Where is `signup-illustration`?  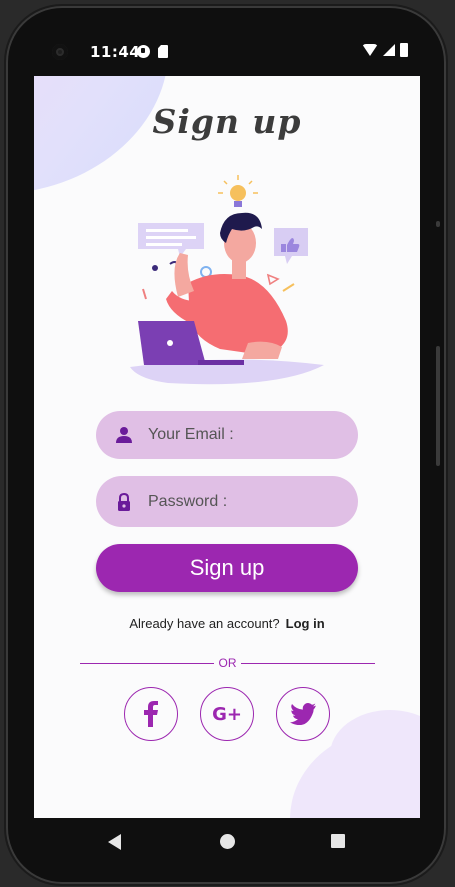 signup-illustration is located at coordinates (227, 280).